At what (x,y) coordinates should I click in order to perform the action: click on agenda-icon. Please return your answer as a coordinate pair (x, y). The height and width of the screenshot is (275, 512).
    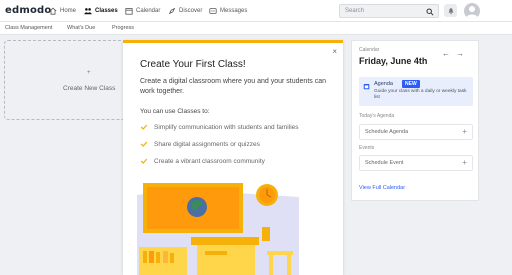
    Looking at the image, I should click on (366, 87).